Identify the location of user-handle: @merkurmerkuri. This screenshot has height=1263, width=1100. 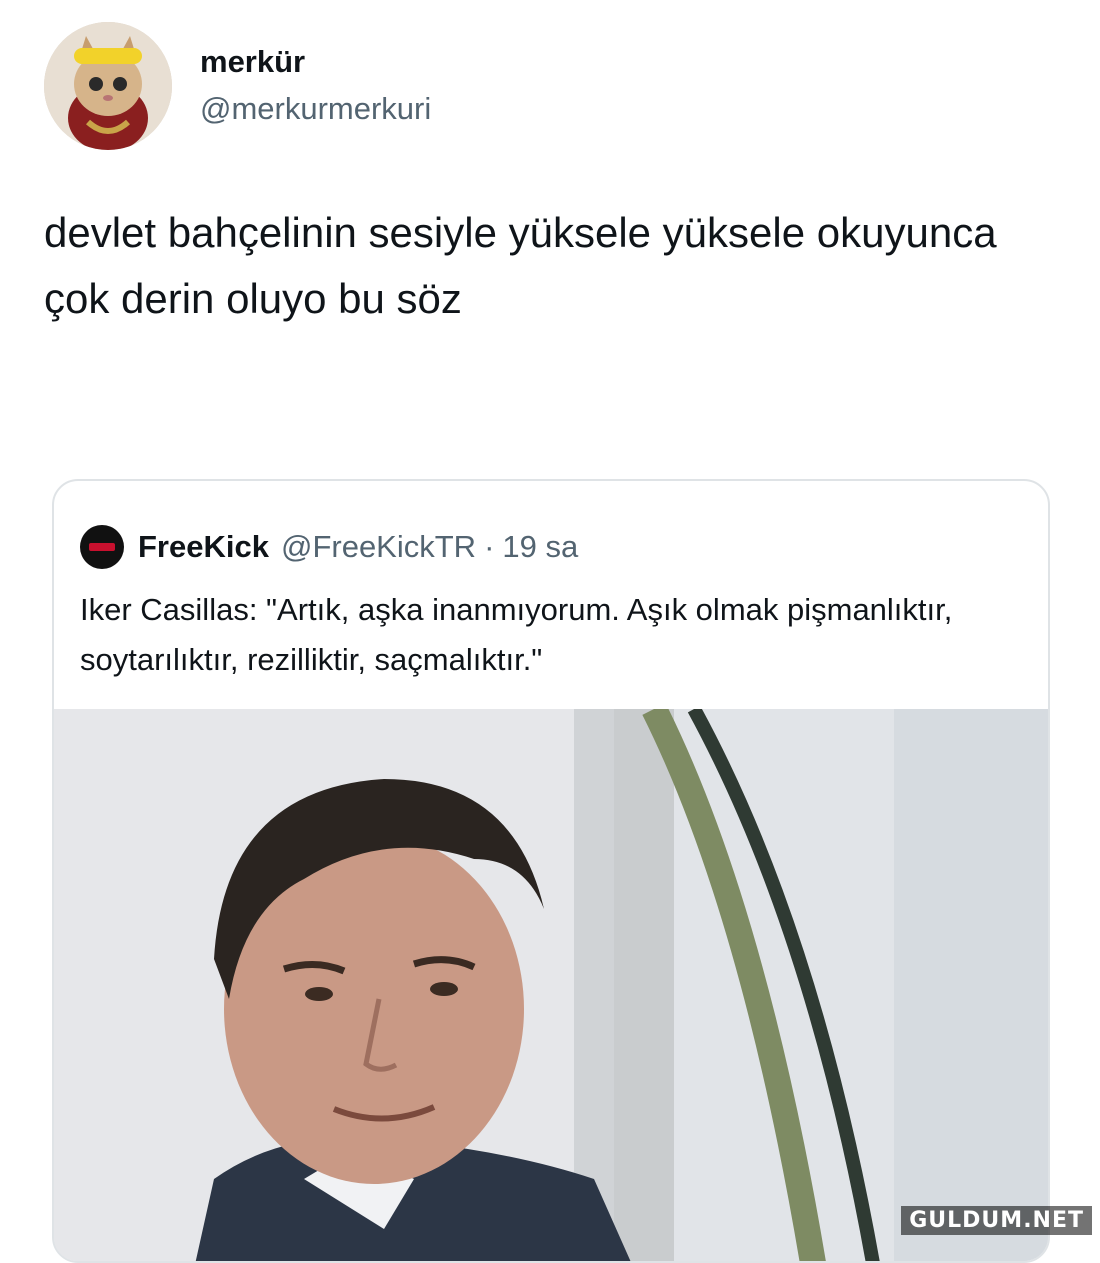
(315, 109).